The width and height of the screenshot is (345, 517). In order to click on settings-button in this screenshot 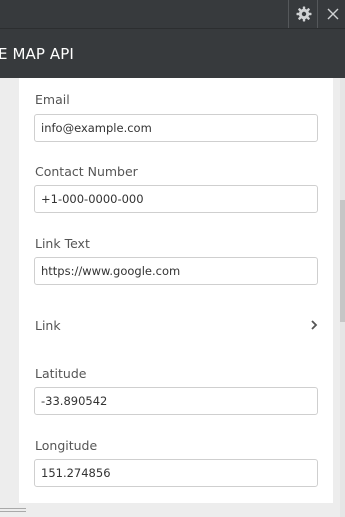, I will do `click(303, 14)`.